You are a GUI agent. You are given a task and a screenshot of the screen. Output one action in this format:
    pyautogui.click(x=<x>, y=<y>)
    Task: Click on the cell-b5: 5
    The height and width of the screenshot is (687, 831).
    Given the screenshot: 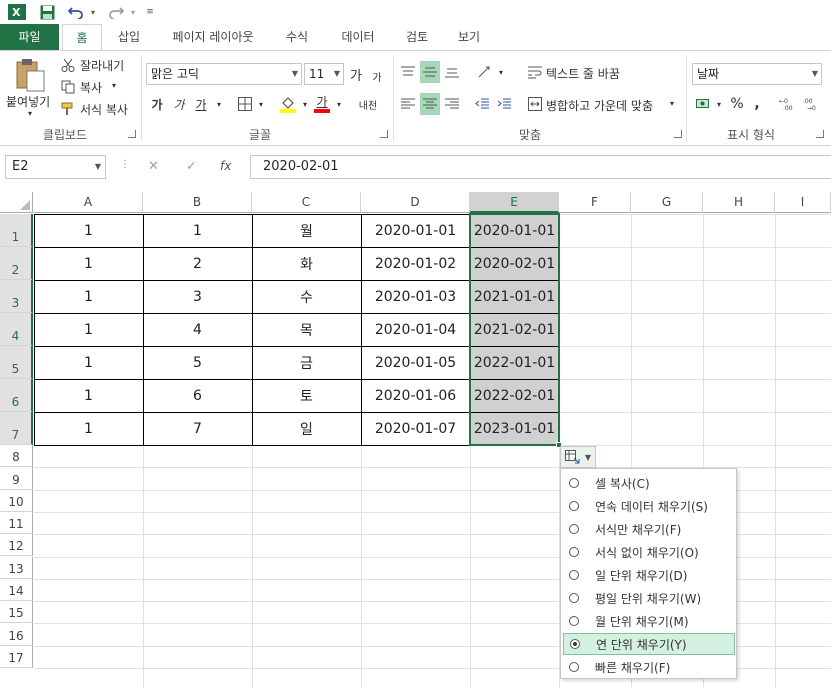 What is the action you would take?
    pyautogui.click(x=197, y=362)
    